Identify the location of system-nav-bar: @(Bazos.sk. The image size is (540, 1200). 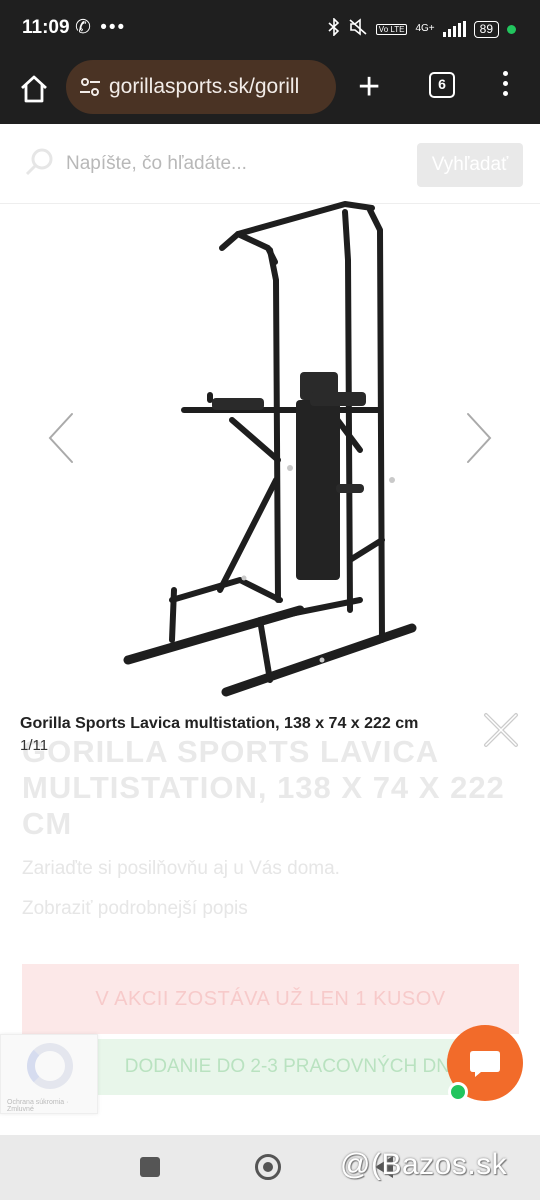
(270, 1167).